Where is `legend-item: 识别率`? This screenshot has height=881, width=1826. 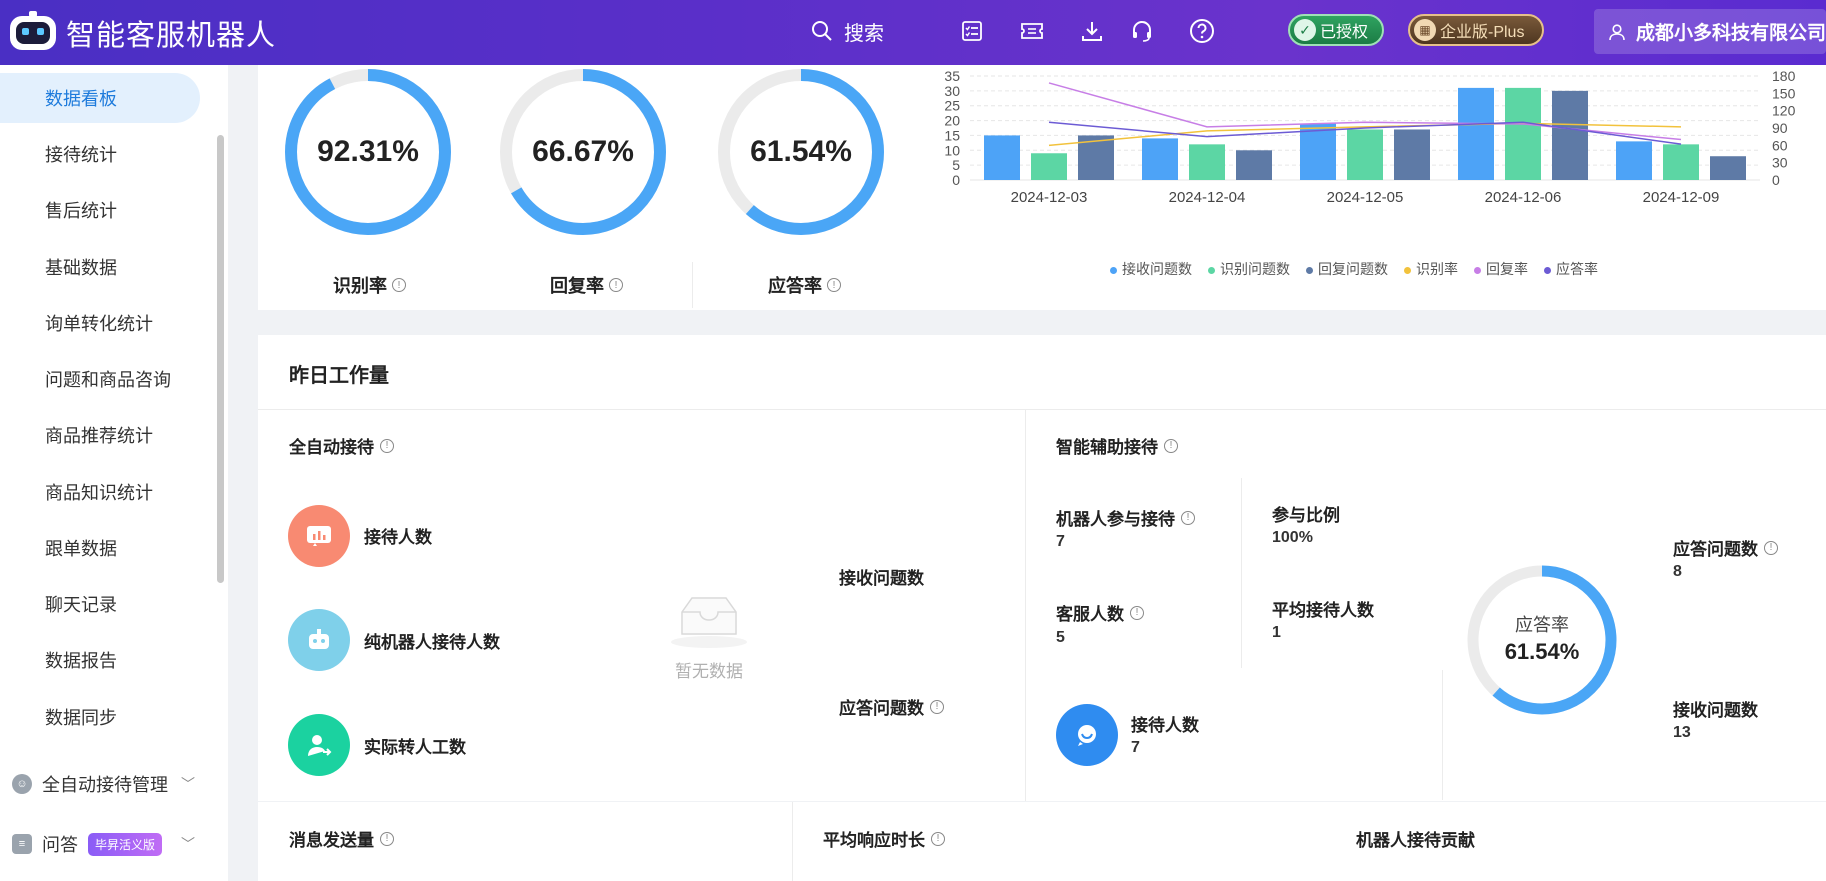
legend-item: 识别率 is located at coordinates (1431, 269).